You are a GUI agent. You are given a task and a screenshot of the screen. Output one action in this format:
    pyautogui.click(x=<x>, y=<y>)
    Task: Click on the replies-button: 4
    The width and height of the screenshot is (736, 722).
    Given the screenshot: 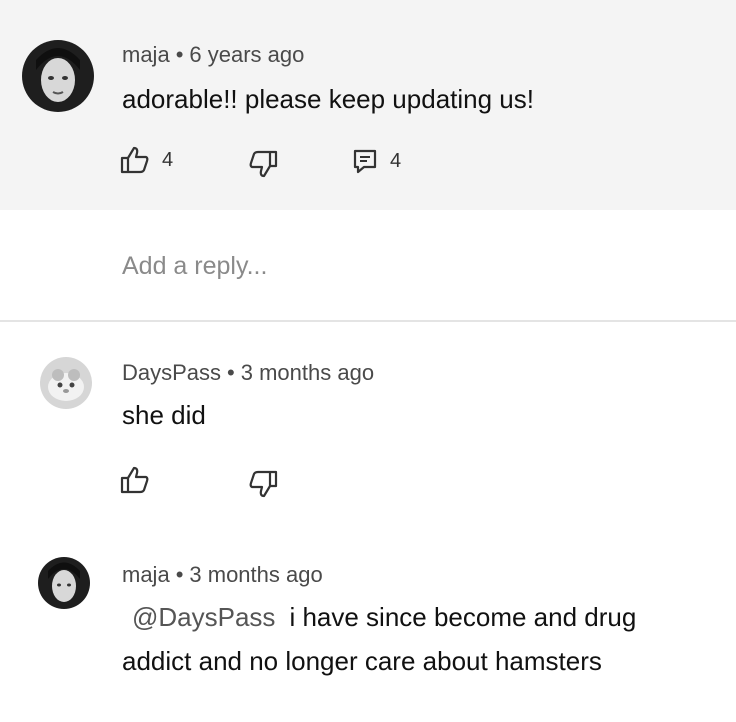 What is the action you would take?
    pyautogui.click(x=376, y=161)
    